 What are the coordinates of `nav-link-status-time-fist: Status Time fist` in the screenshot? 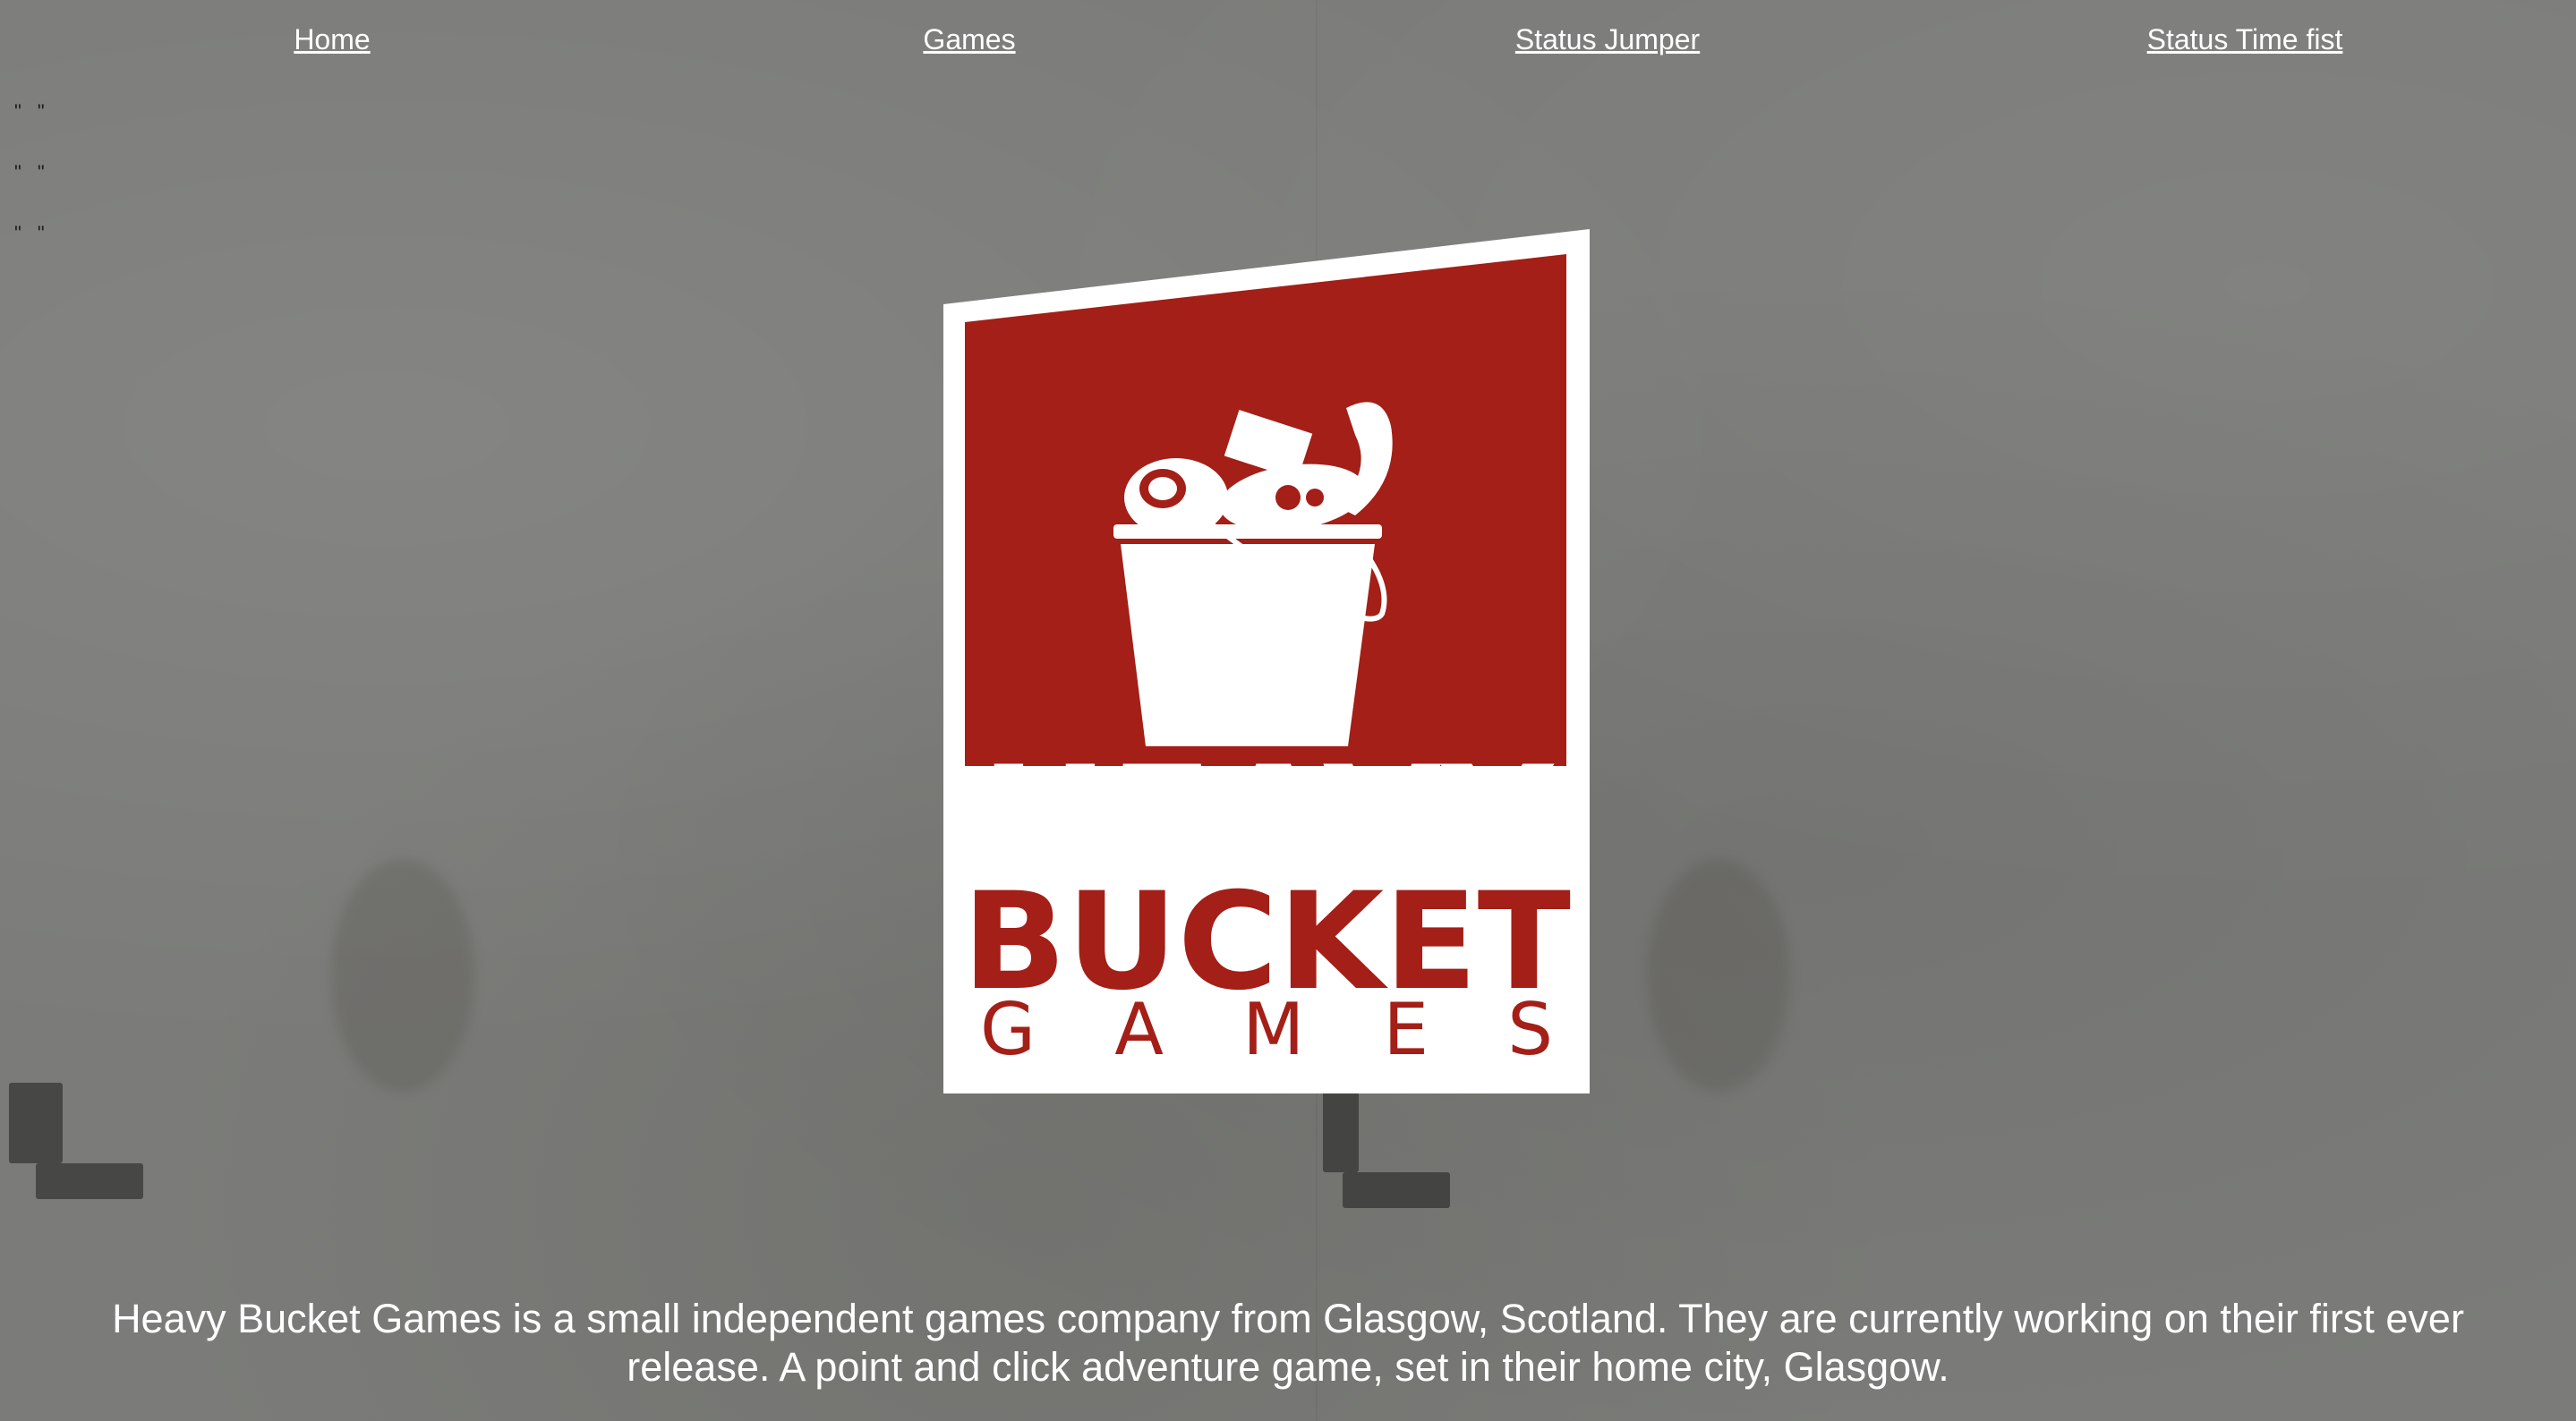 It's located at (2245, 39).